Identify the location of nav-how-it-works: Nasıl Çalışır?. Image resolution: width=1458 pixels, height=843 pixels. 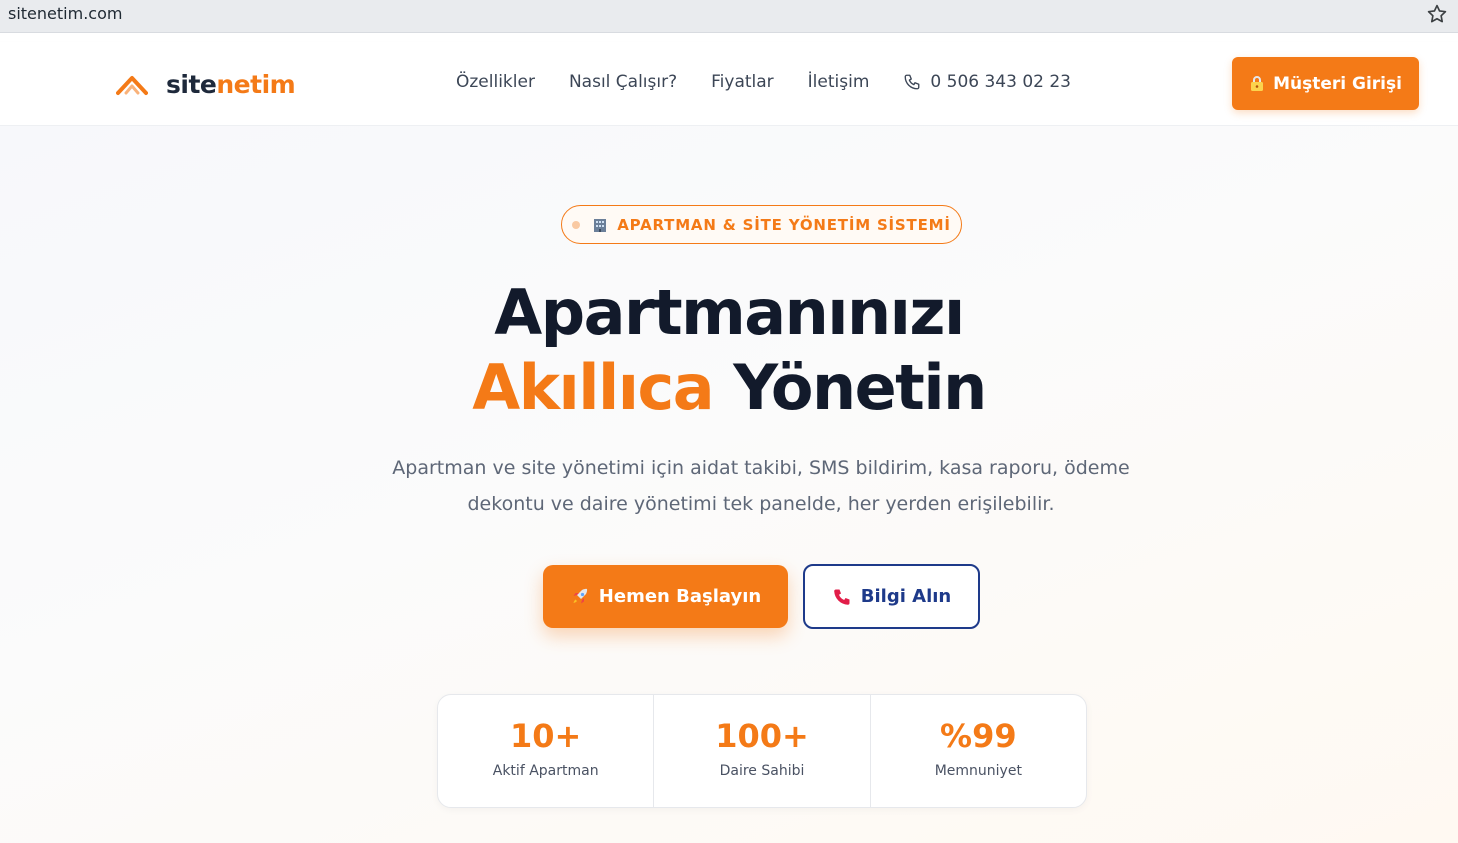
(623, 82).